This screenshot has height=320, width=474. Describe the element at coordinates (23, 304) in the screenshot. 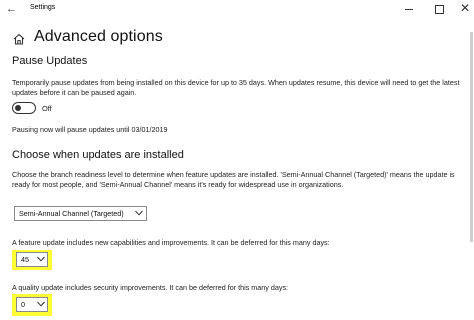

I see `quality-defer-value: 0` at that location.